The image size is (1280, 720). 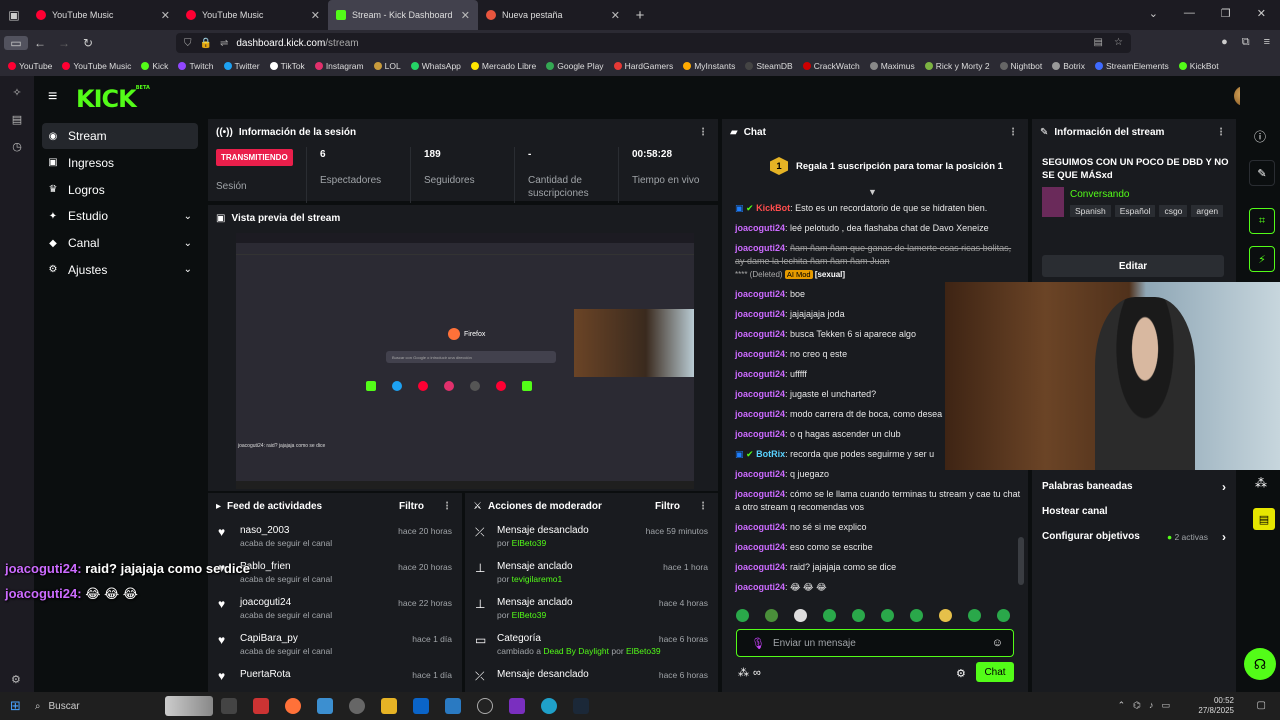 What do you see at coordinates (224, 43) in the screenshot?
I see `permissions-icon: ⇌` at bounding box center [224, 43].